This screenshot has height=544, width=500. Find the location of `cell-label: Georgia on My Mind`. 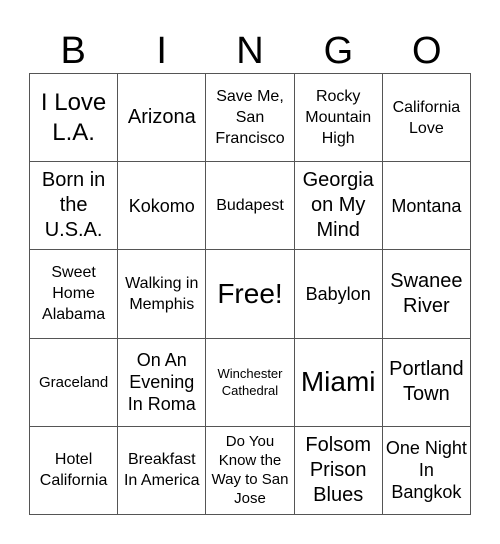

cell-label: Georgia on My Mind is located at coordinates (338, 205).